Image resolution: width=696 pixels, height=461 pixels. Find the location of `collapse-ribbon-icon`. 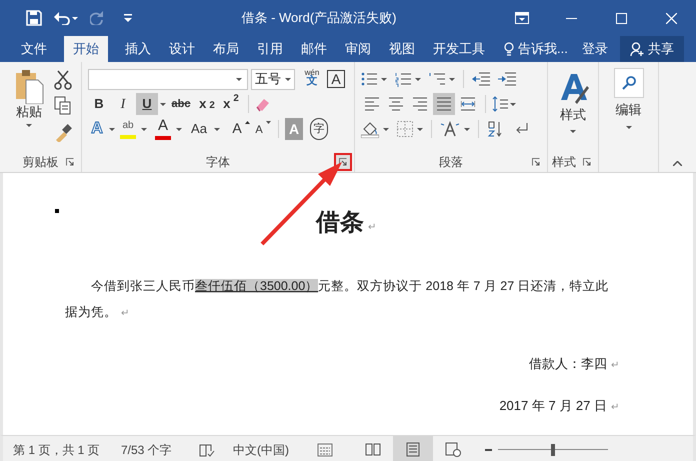

collapse-ribbon-icon is located at coordinates (677, 163).